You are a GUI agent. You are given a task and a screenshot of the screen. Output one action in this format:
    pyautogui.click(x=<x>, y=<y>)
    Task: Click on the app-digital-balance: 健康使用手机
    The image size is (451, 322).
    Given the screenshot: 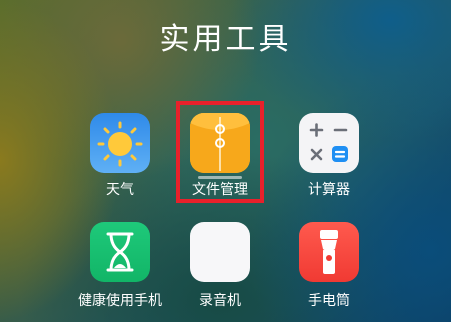 What is the action you would take?
    pyautogui.click(x=120, y=267)
    